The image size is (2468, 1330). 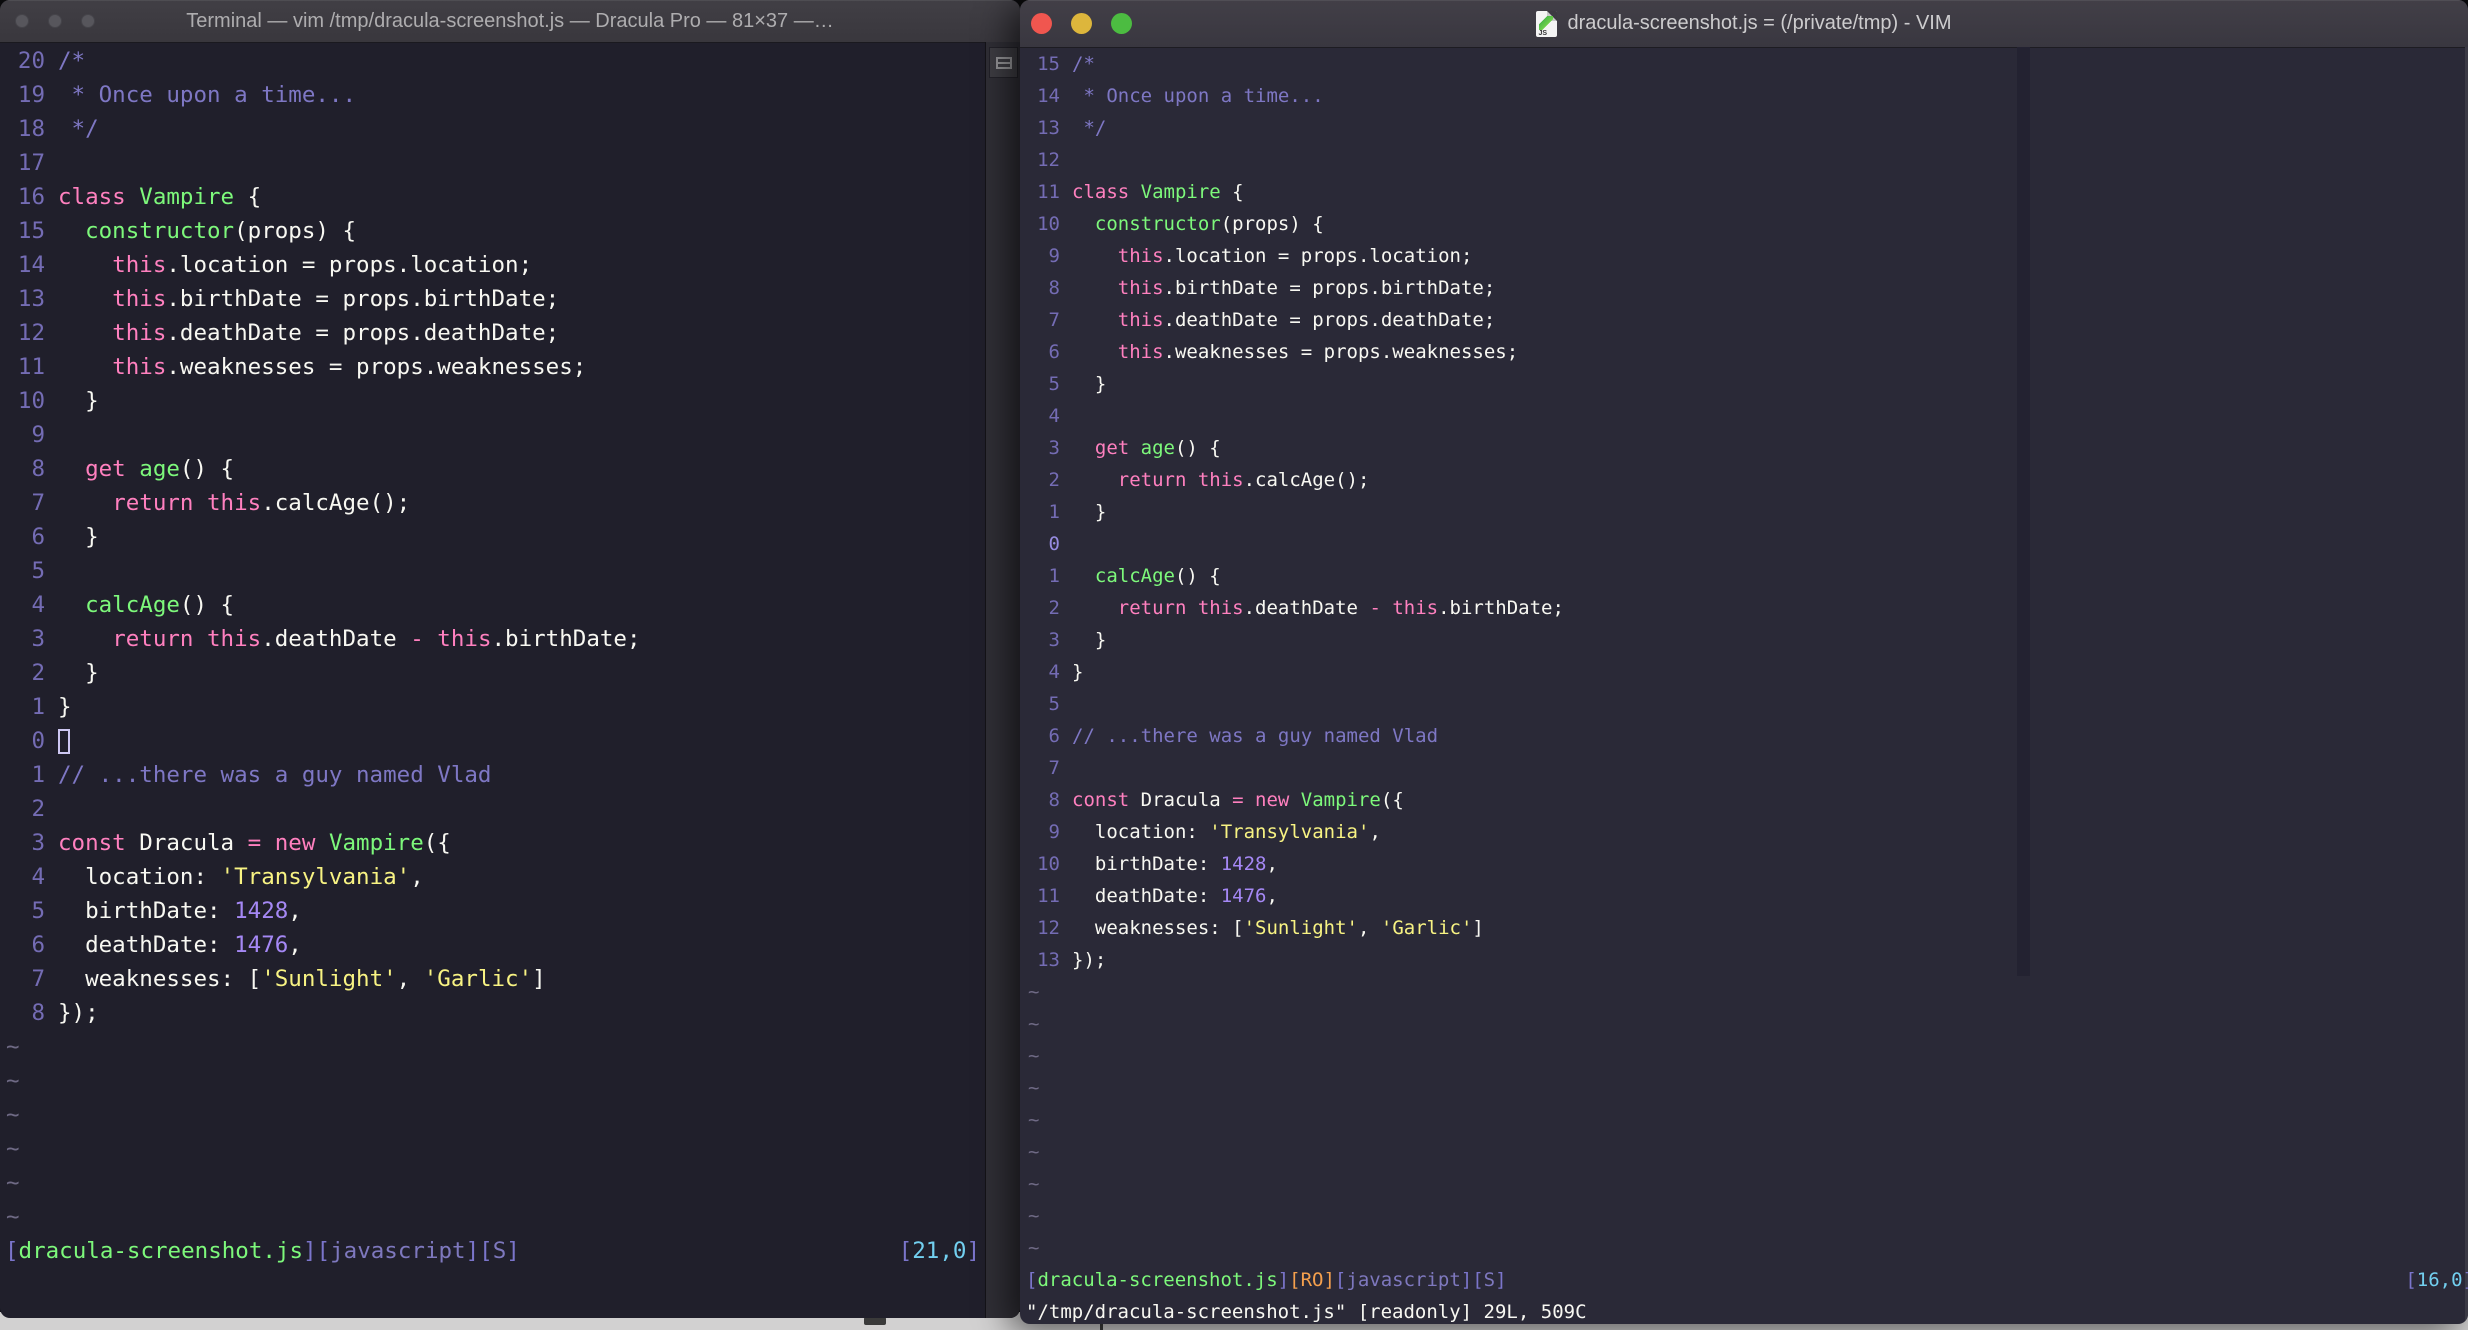 I want to click on code-line: 3 }, so click(x=1747, y=640).